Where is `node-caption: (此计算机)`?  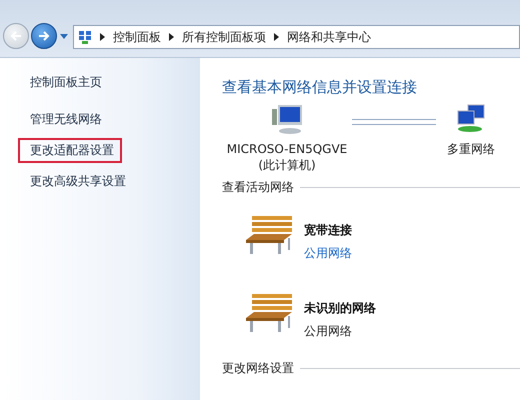 node-caption: (此计算机) is located at coordinates (287, 165).